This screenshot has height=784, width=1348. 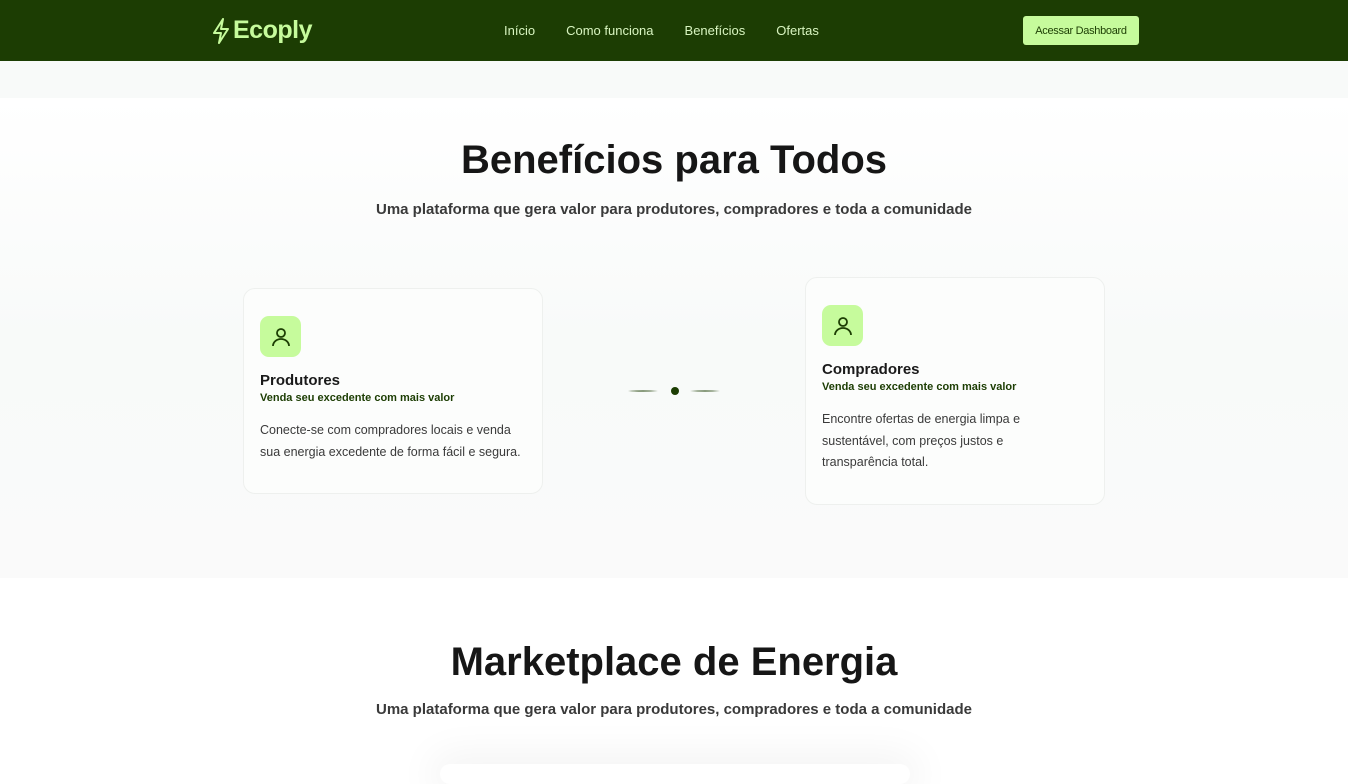 I want to click on benefits-title: Benefícios para Todos, so click(x=673, y=160).